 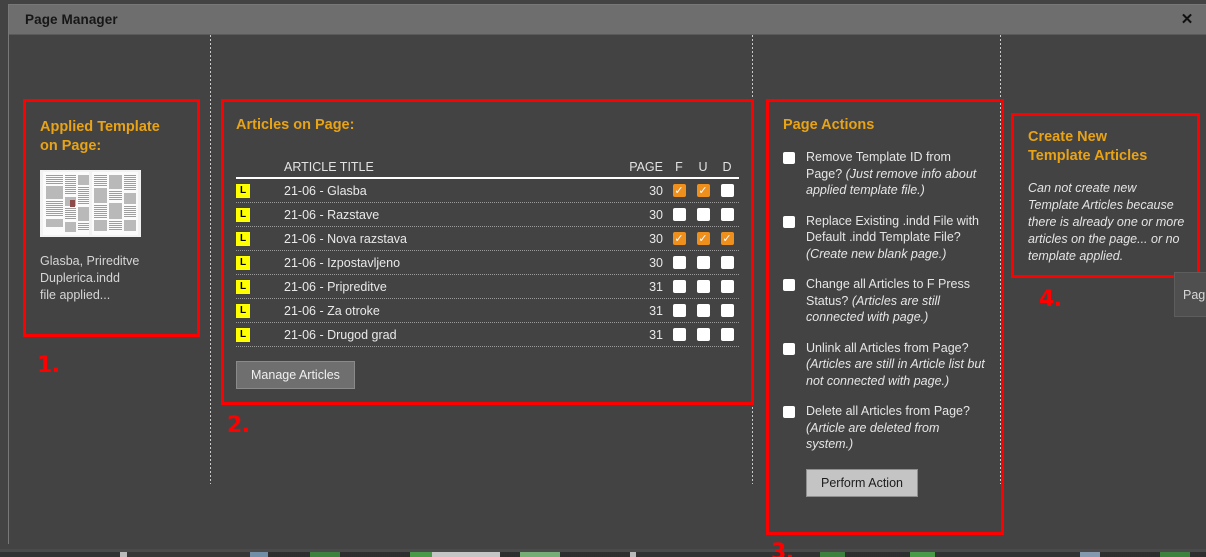 I want to click on table-row: L 21-06 - Razstave 30, so click(x=487, y=215).